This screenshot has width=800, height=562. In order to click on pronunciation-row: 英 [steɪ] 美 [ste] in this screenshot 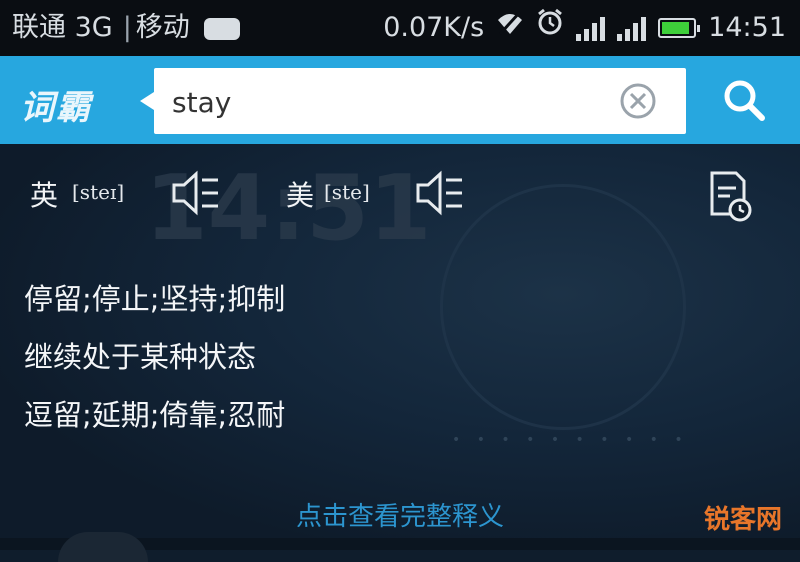, I will do `click(400, 196)`.